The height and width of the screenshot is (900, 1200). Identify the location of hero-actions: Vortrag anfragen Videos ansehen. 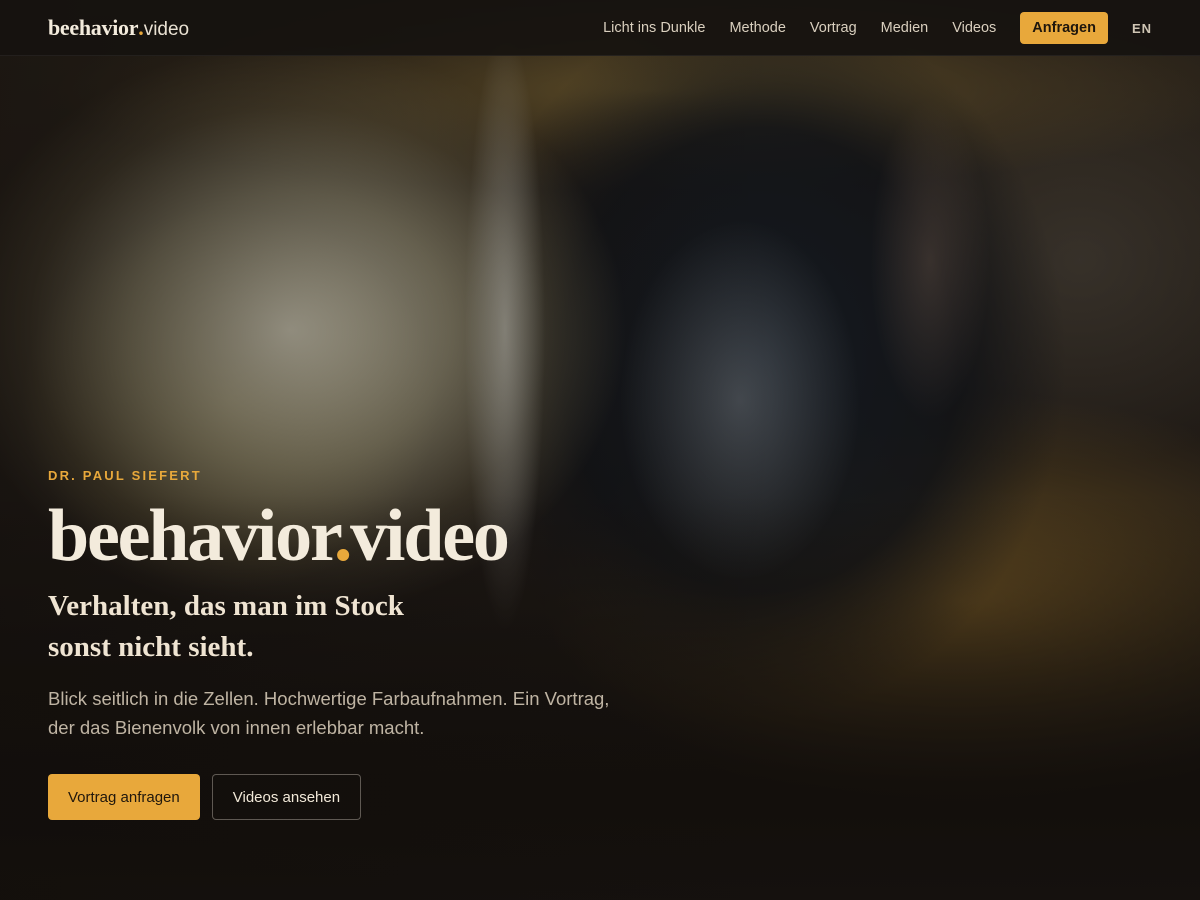
(348, 797).